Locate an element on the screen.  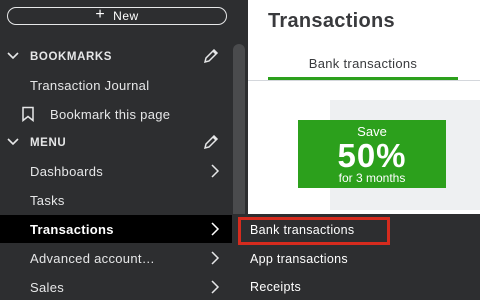
menu-item-tasks: Tasks is located at coordinates (115, 200).